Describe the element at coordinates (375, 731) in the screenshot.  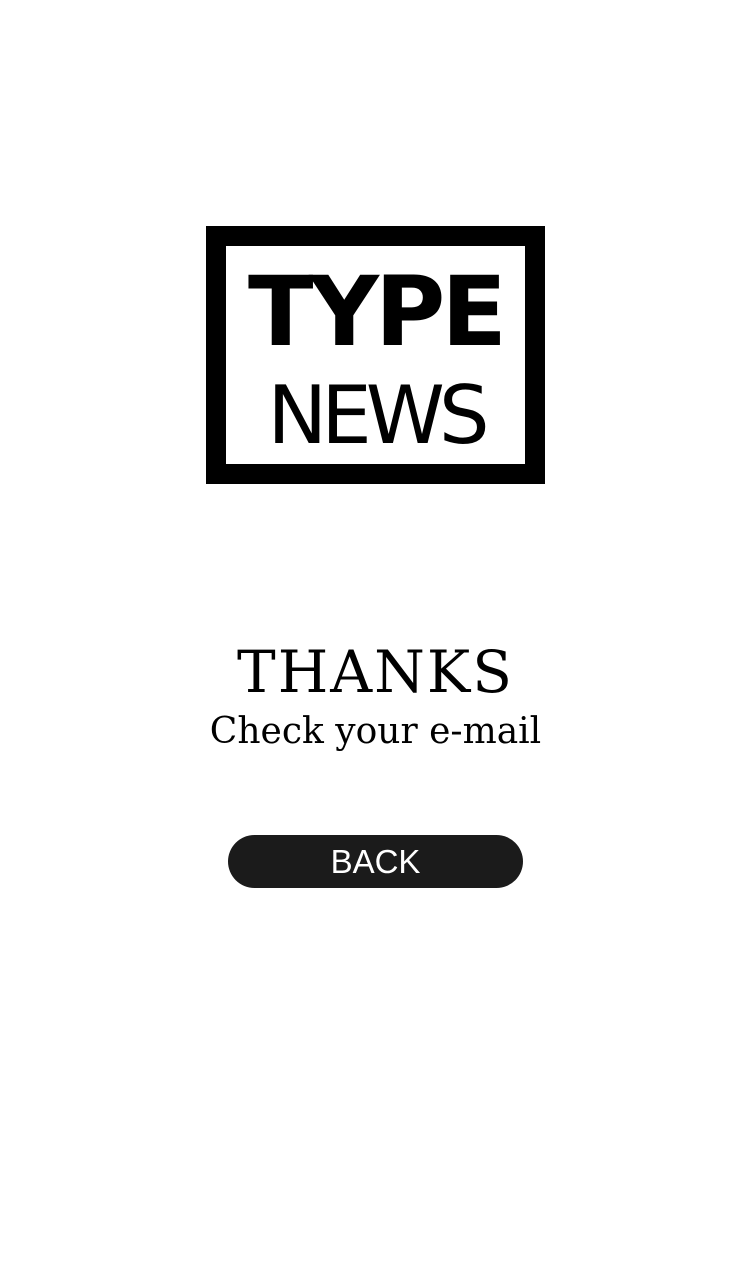
I see `check-email-message: Check your e-mail` at that location.